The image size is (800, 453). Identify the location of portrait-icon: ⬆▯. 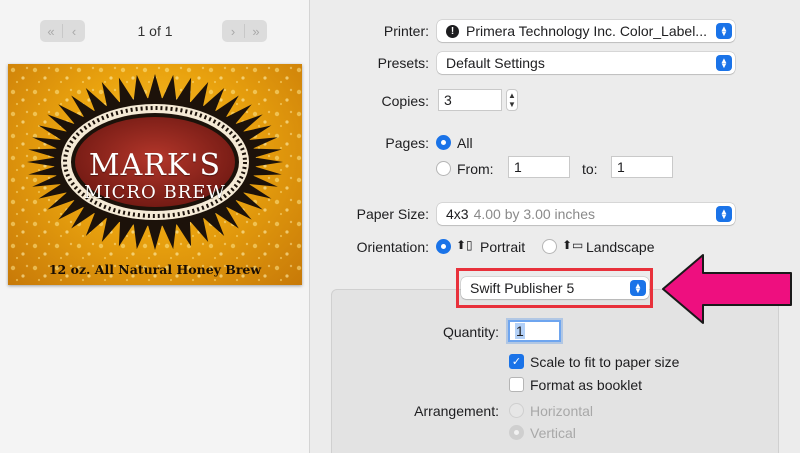
(464, 245).